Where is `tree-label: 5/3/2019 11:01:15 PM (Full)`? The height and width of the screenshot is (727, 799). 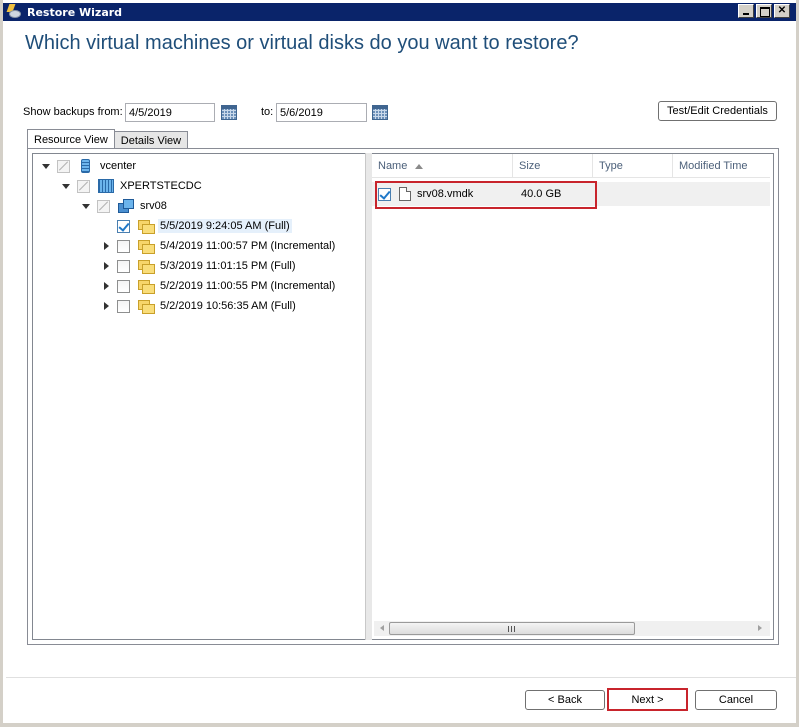
tree-label: 5/3/2019 11:01:15 PM (Full) is located at coordinates (228, 266).